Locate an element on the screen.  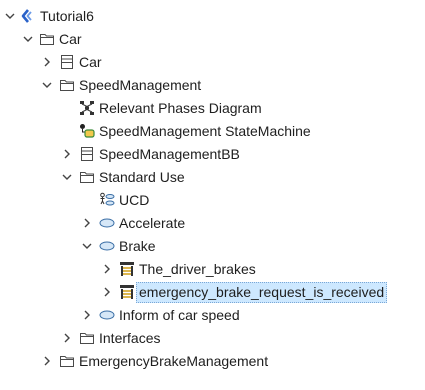
tree-node-car-block: Car is located at coordinates (212, 62).